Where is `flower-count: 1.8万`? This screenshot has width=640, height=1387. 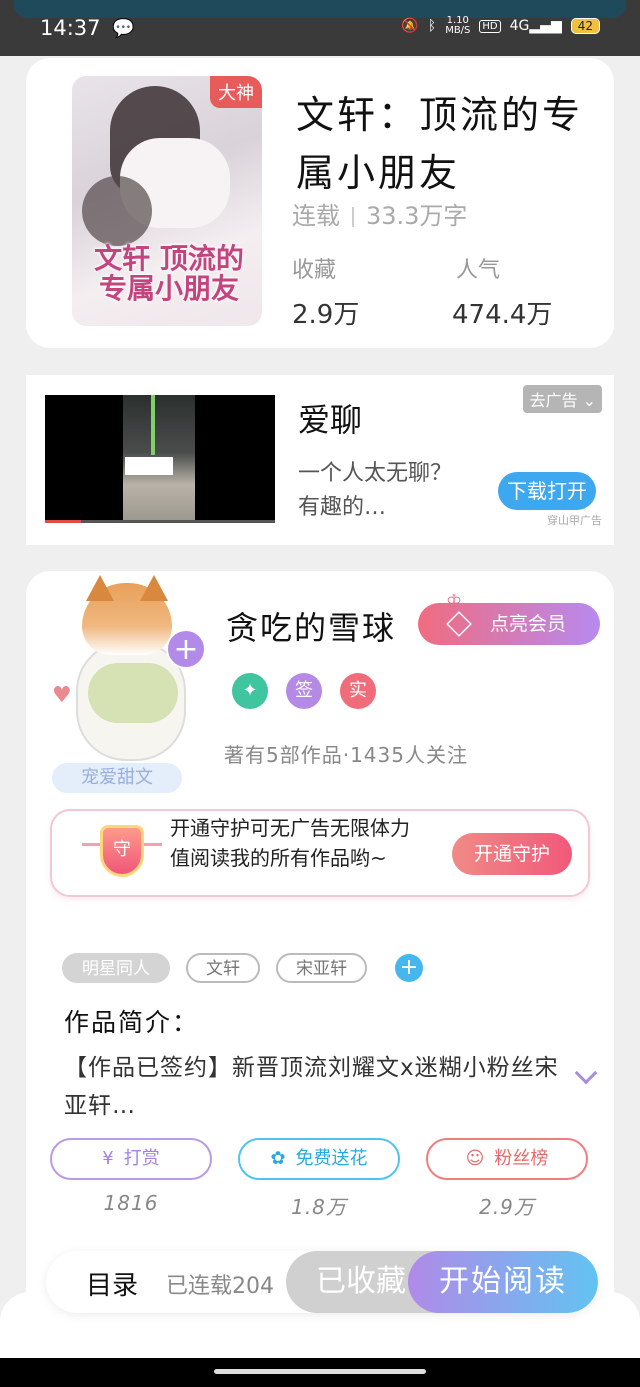 flower-count: 1.8万 is located at coordinates (319, 1207).